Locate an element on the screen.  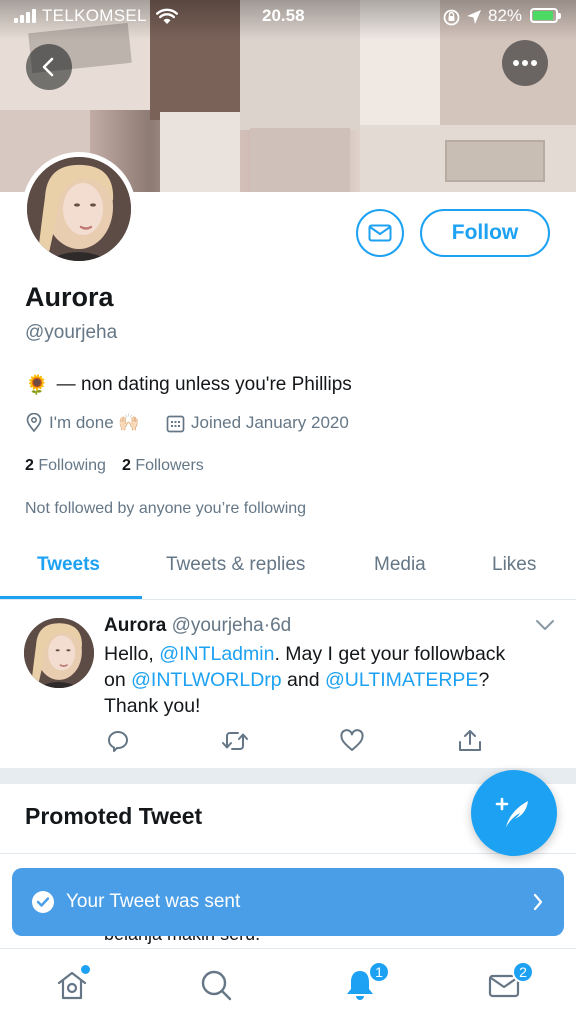
follow-counts: 2 Following 2 Followers is located at coordinates (114, 466).